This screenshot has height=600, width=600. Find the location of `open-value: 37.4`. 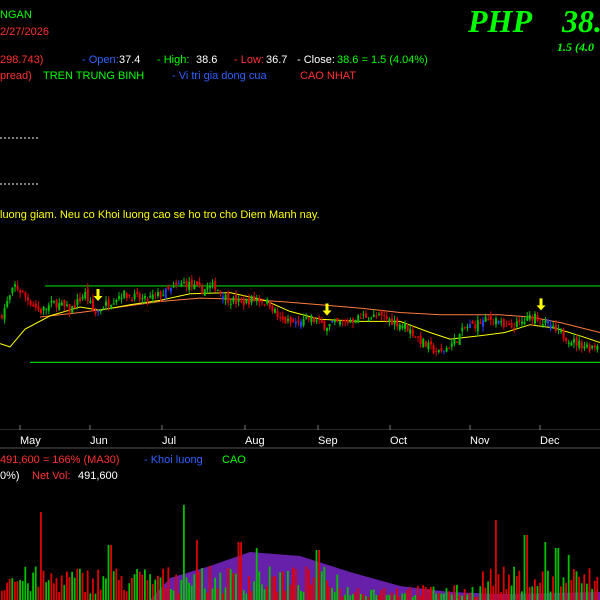

open-value: 37.4 is located at coordinates (129, 60).